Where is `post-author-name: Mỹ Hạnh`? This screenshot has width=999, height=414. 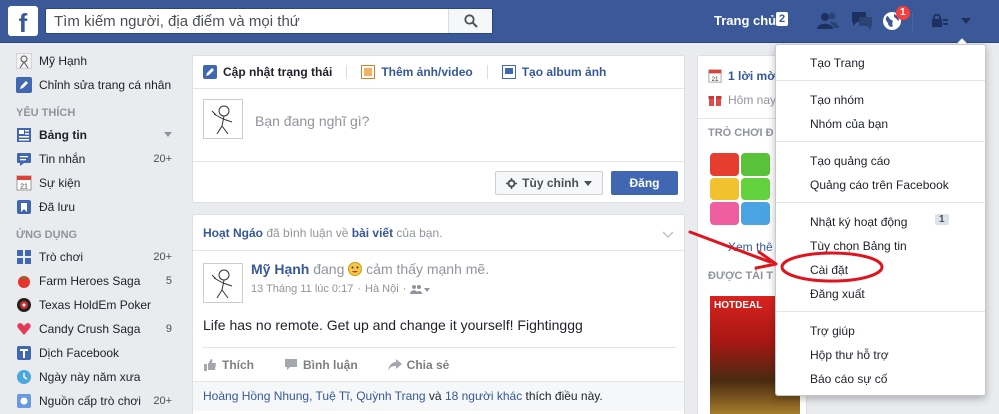 post-author-name: Mỹ Hạnh is located at coordinates (280, 269).